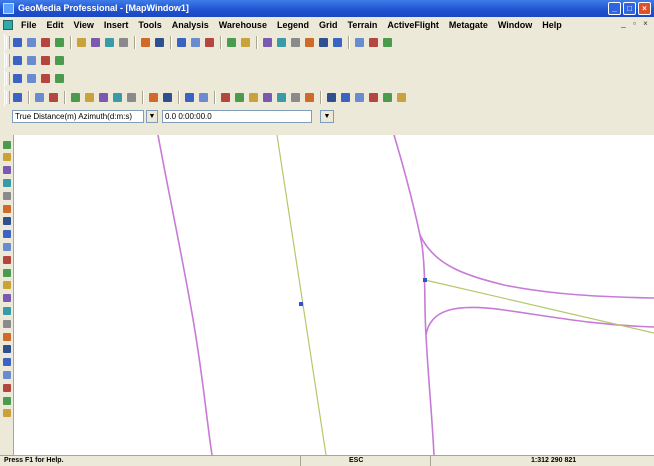 The image size is (654, 466). What do you see at coordinates (209, 42) in the screenshot?
I see `legend-button` at bounding box center [209, 42].